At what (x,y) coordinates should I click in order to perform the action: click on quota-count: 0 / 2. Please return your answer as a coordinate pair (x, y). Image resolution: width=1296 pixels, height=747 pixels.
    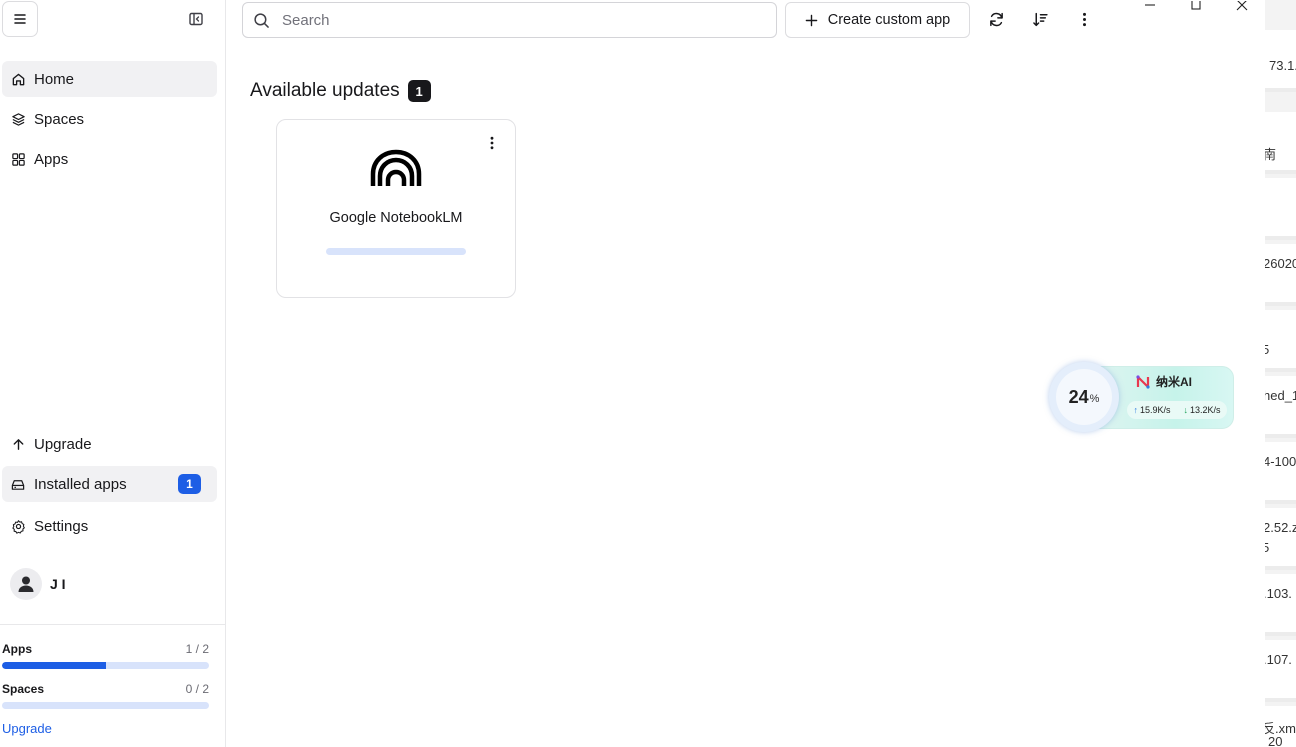
    Looking at the image, I should click on (197, 689).